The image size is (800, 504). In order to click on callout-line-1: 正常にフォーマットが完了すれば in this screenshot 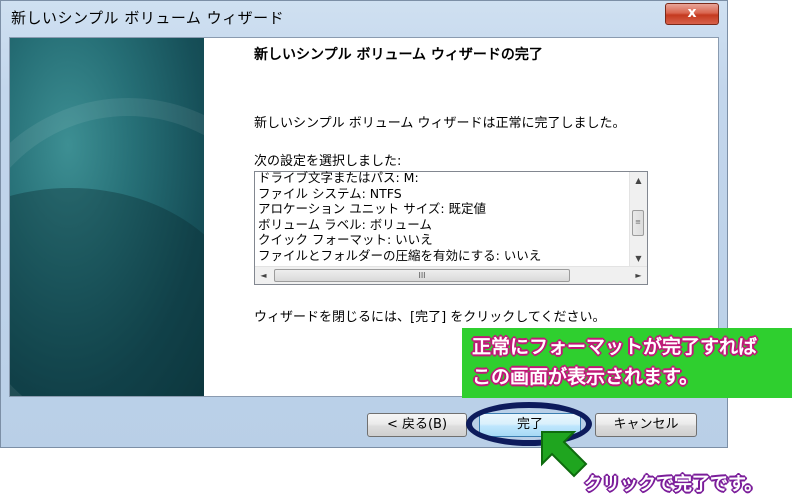, I will do `click(615, 347)`.